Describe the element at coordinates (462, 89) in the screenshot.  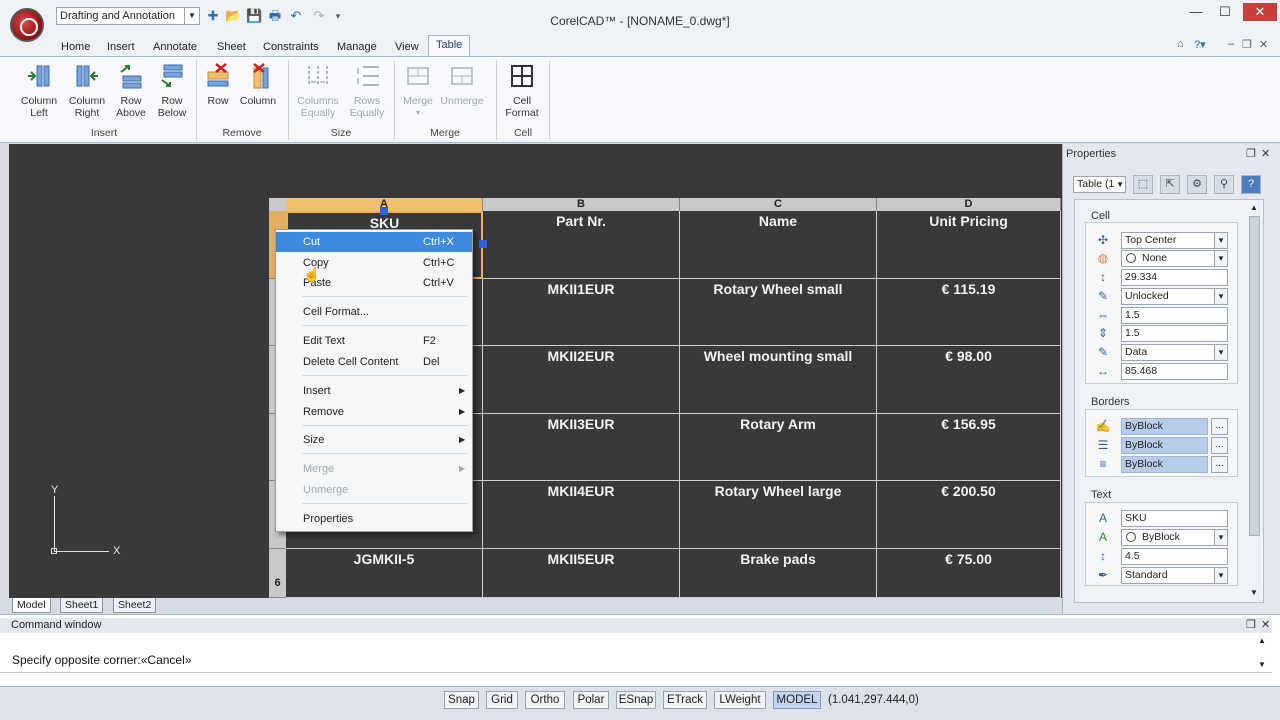
I see `unmerge-button: Unmerge` at that location.